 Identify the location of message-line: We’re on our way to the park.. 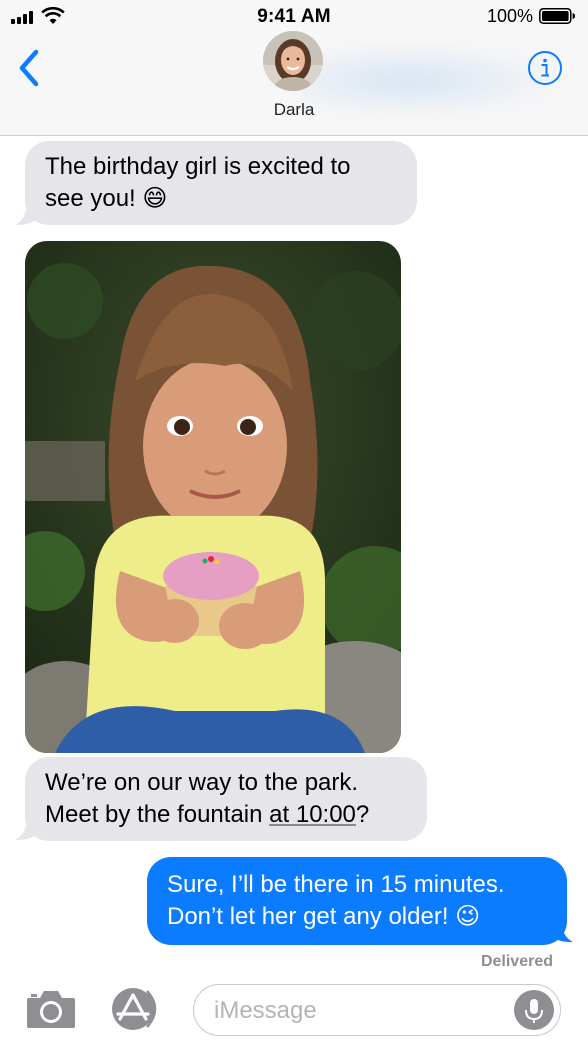
(202, 782).